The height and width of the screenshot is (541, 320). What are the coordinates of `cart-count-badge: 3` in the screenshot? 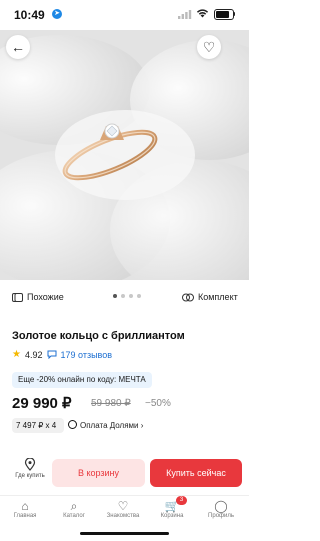 It's located at (181, 500).